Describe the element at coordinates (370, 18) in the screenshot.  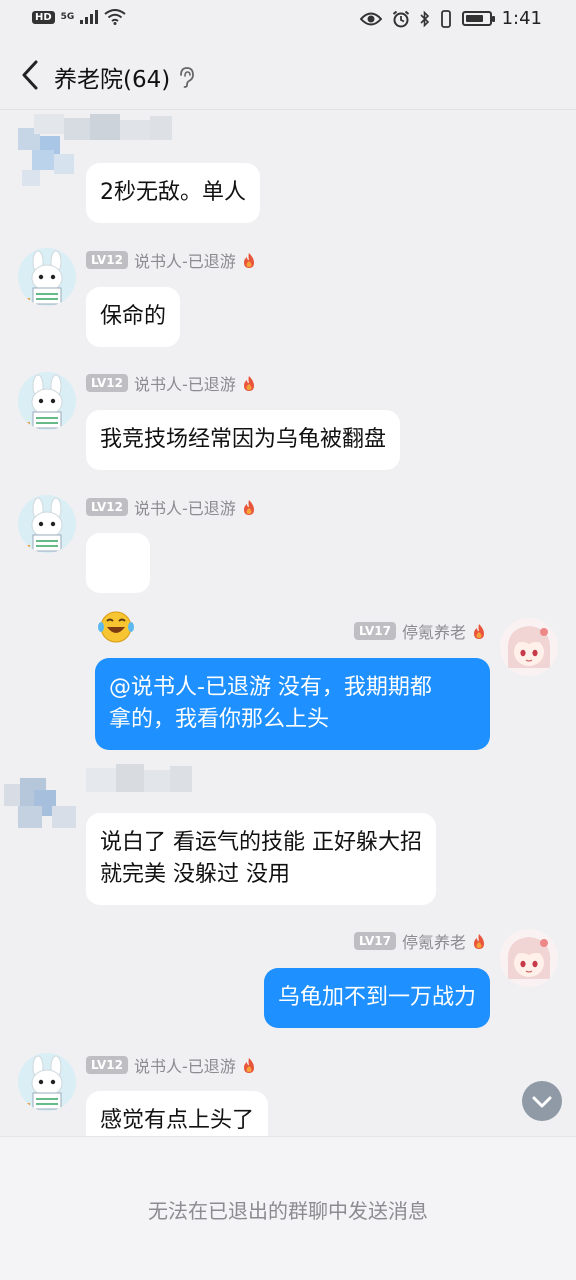
I see `eye-icon` at that location.